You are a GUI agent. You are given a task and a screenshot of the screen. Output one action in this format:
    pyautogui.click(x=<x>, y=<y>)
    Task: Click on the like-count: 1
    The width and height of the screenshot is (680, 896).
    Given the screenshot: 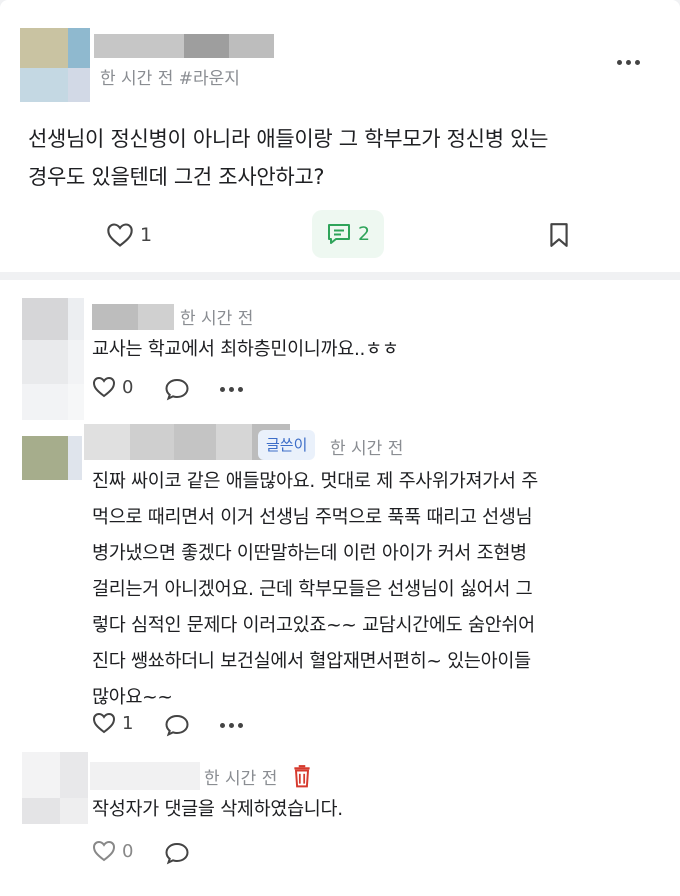 What is the action you would take?
    pyautogui.click(x=146, y=235)
    